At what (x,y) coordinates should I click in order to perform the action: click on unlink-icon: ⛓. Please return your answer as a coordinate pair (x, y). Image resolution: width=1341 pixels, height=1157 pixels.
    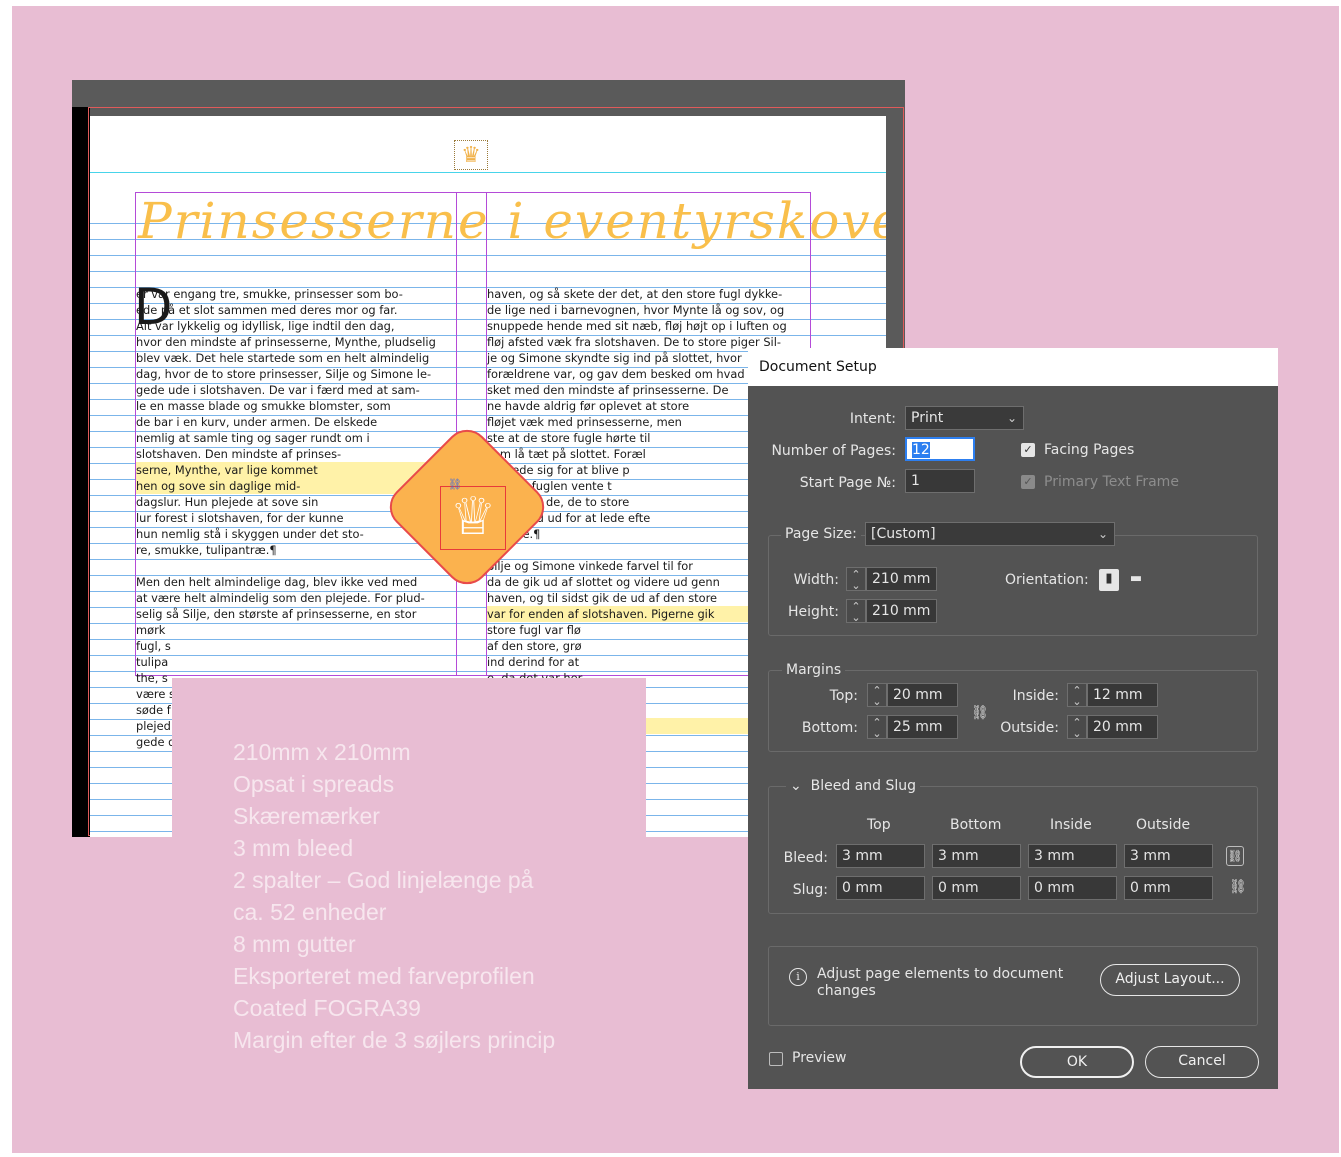
    Looking at the image, I should click on (1238, 887).